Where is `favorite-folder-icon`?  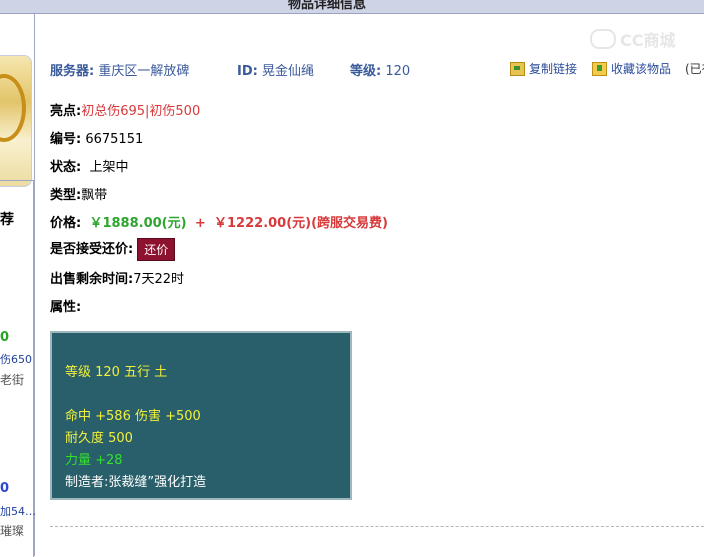
favorite-folder-icon is located at coordinates (599, 68).